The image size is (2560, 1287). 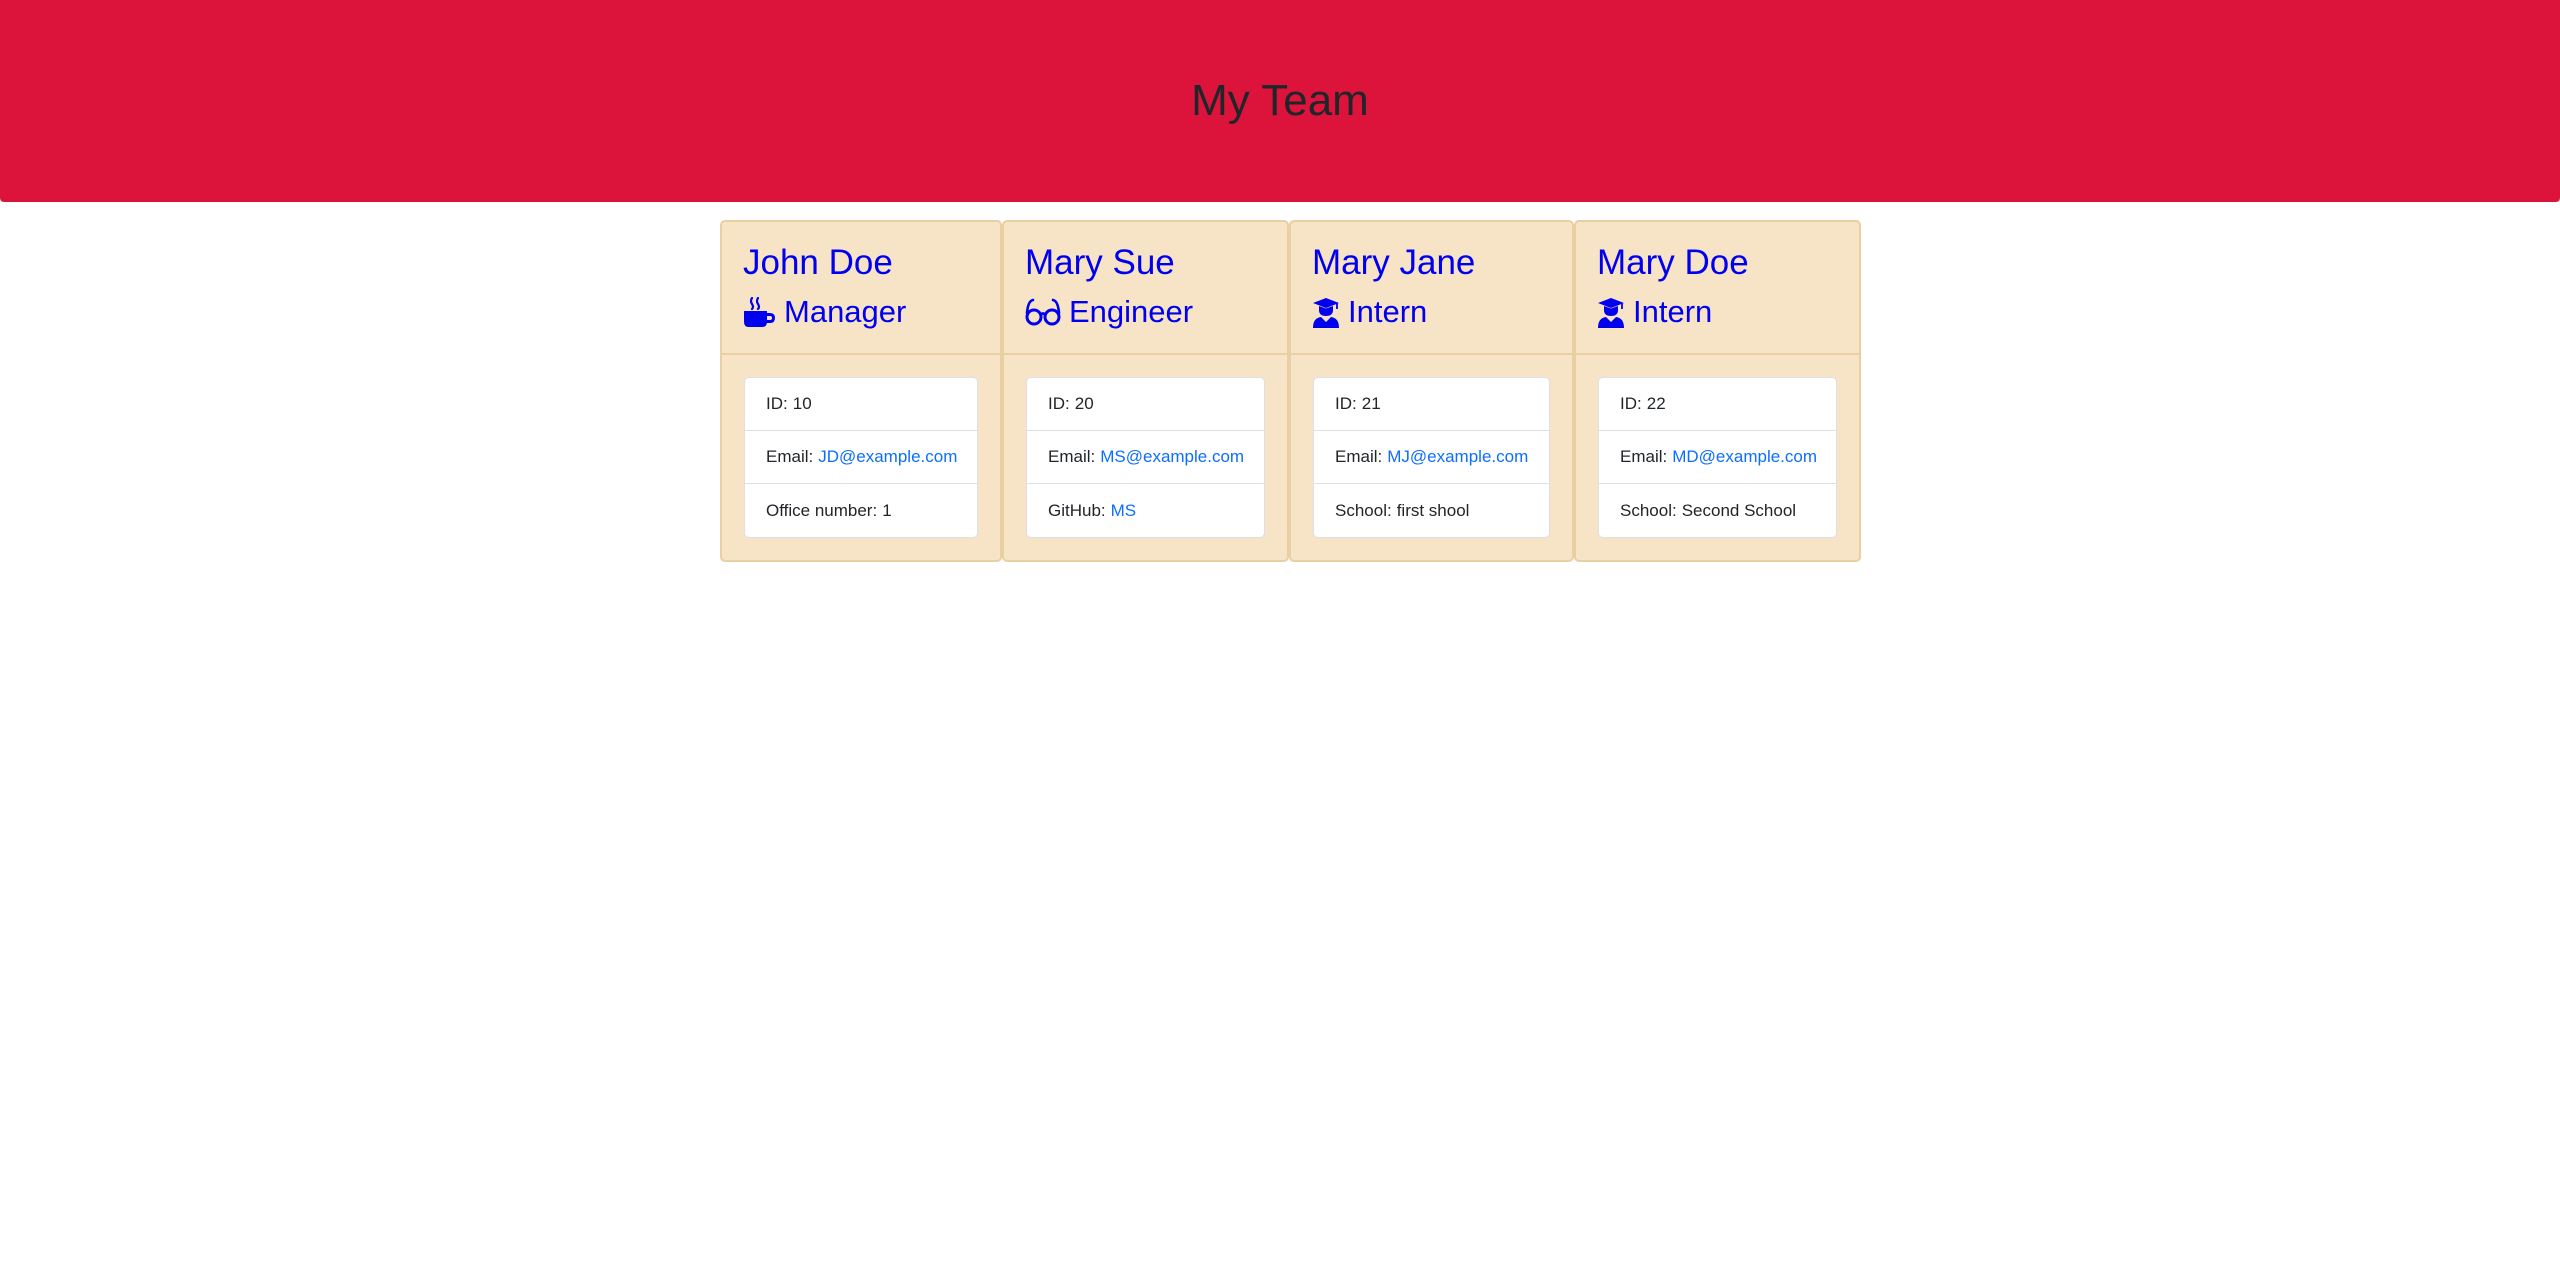 What do you see at coordinates (1656, 403) in the screenshot?
I see `id-value: 22` at bounding box center [1656, 403].